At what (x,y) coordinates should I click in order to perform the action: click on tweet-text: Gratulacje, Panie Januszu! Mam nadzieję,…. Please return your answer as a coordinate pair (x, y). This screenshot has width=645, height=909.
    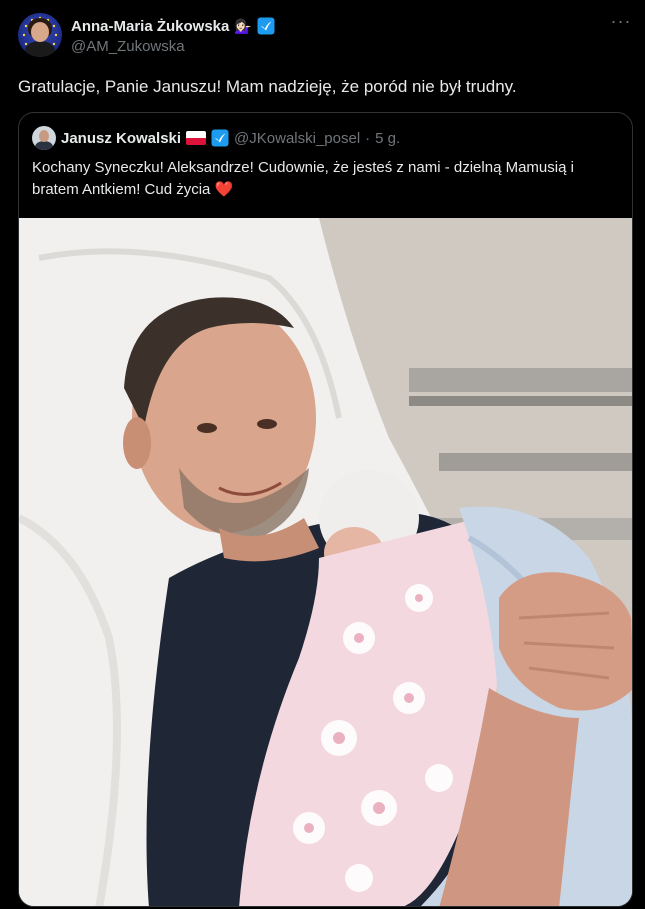
    Looking at the image, I should click on (267, 86).